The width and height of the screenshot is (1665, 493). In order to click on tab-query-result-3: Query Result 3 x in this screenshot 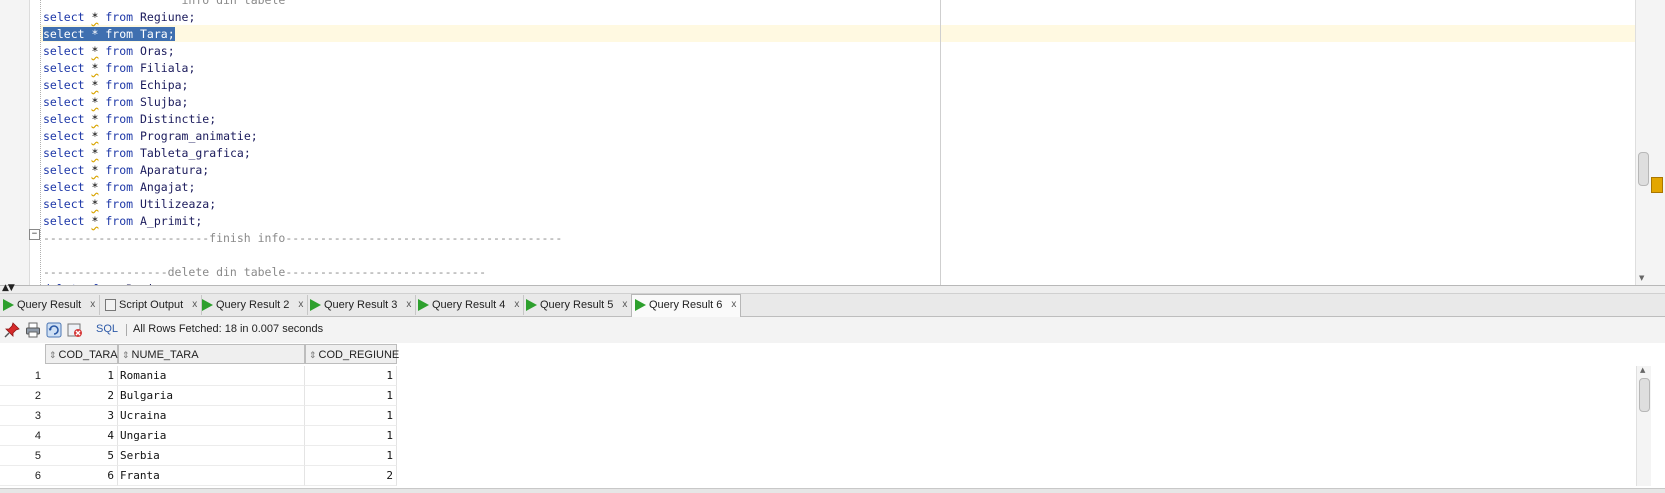, I will do `click(362, 305)`.